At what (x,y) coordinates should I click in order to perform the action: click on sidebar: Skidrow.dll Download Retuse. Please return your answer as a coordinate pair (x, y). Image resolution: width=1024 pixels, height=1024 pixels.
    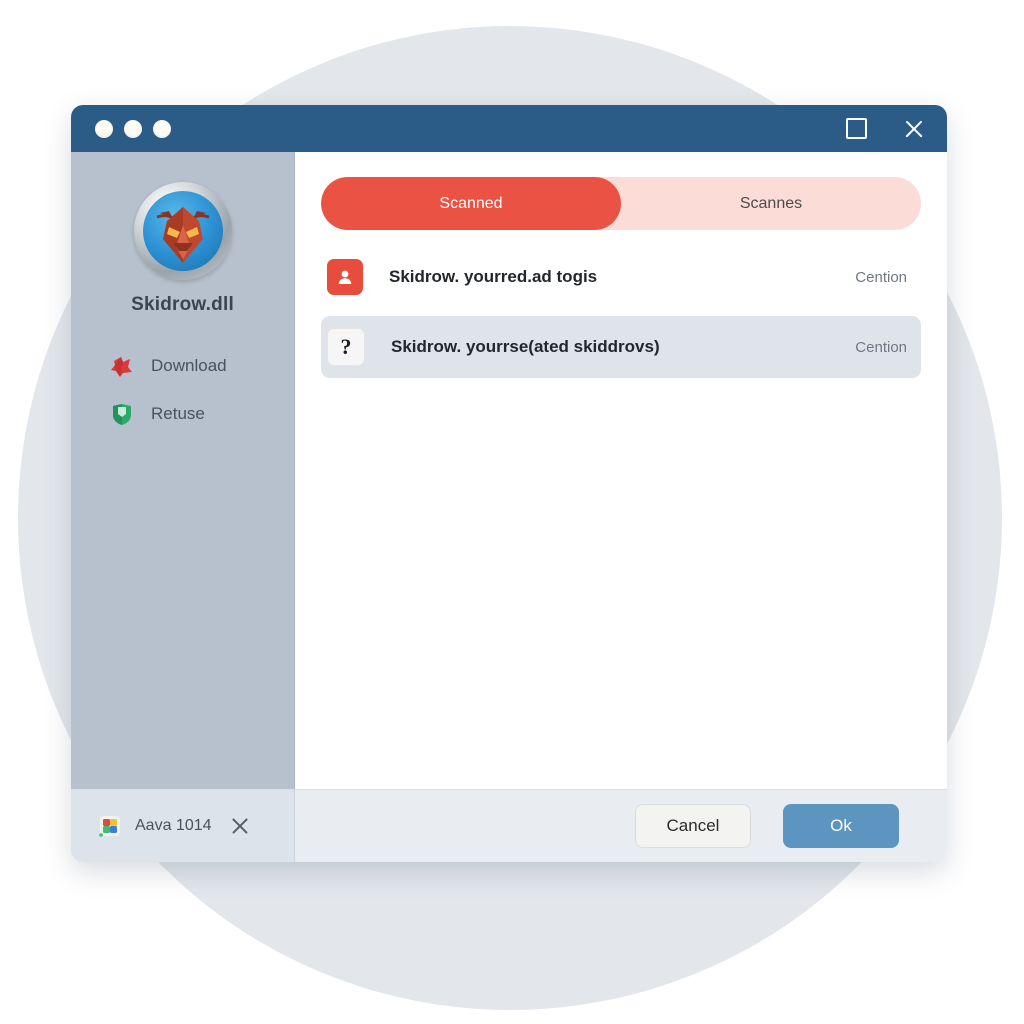
    Looking at the image, I should click on (183, 470).